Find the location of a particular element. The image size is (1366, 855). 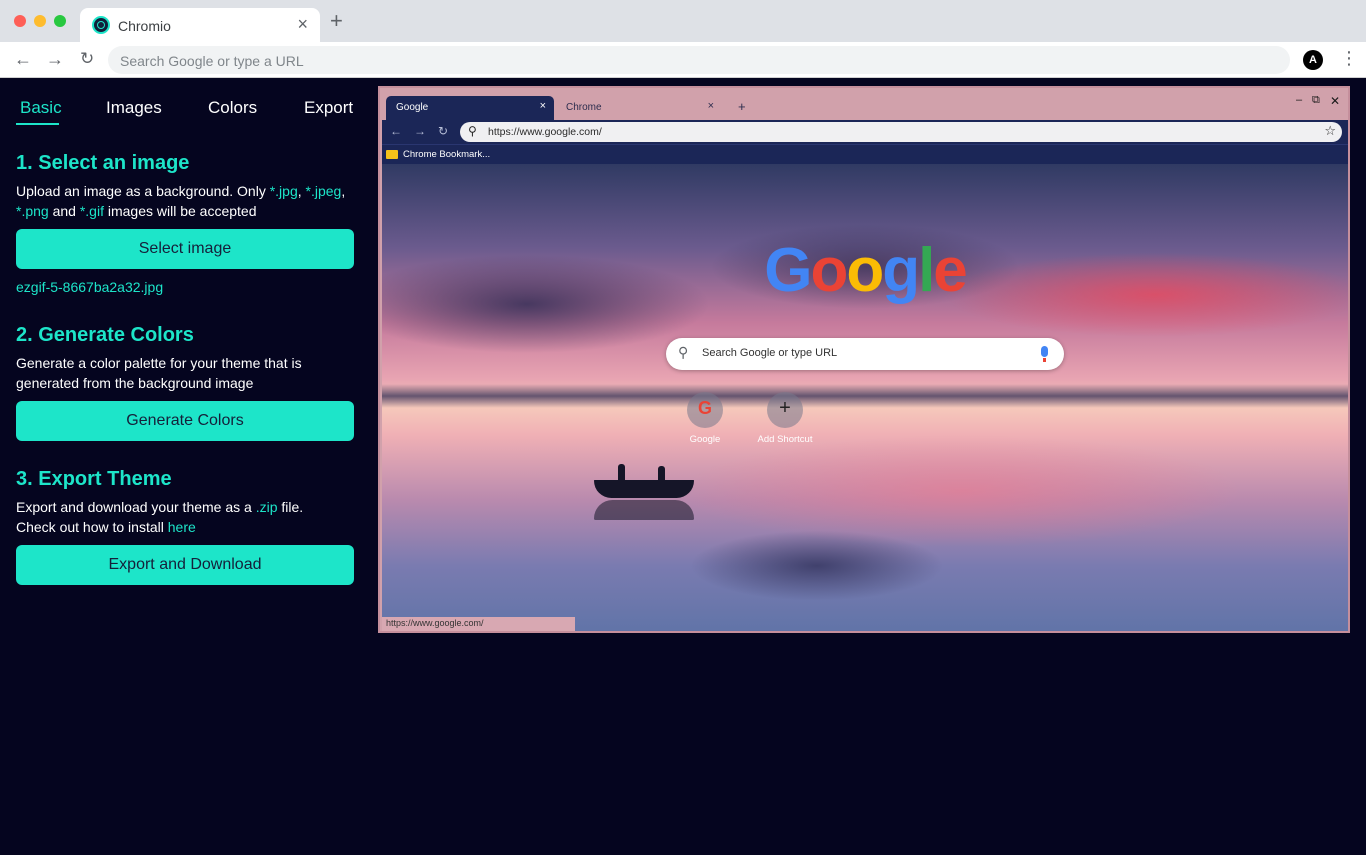

menu-dots-icon: ⋮ is located at coordinates (1349, 58).